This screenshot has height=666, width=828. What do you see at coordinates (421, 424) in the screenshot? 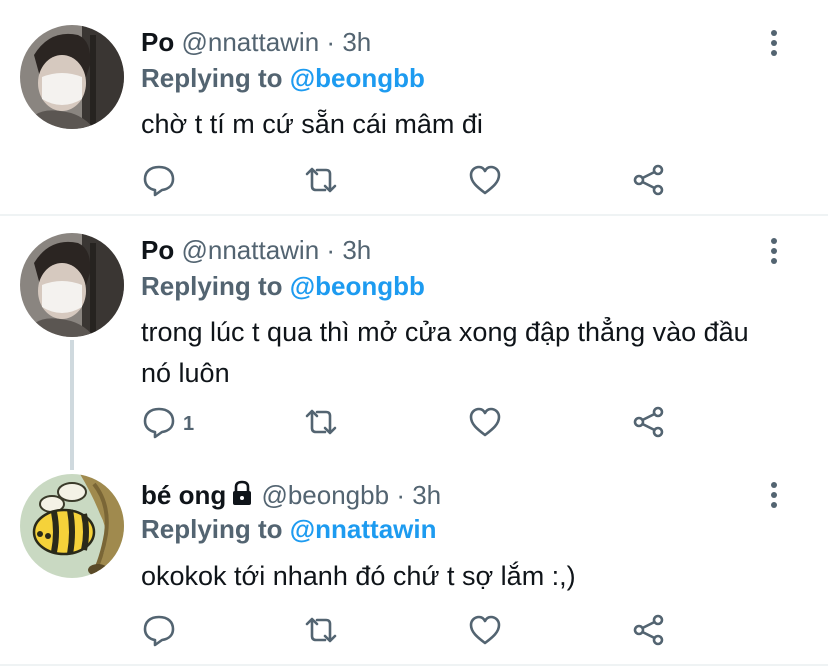
I see `action-bar: 1` at bounding box center [421, 424].